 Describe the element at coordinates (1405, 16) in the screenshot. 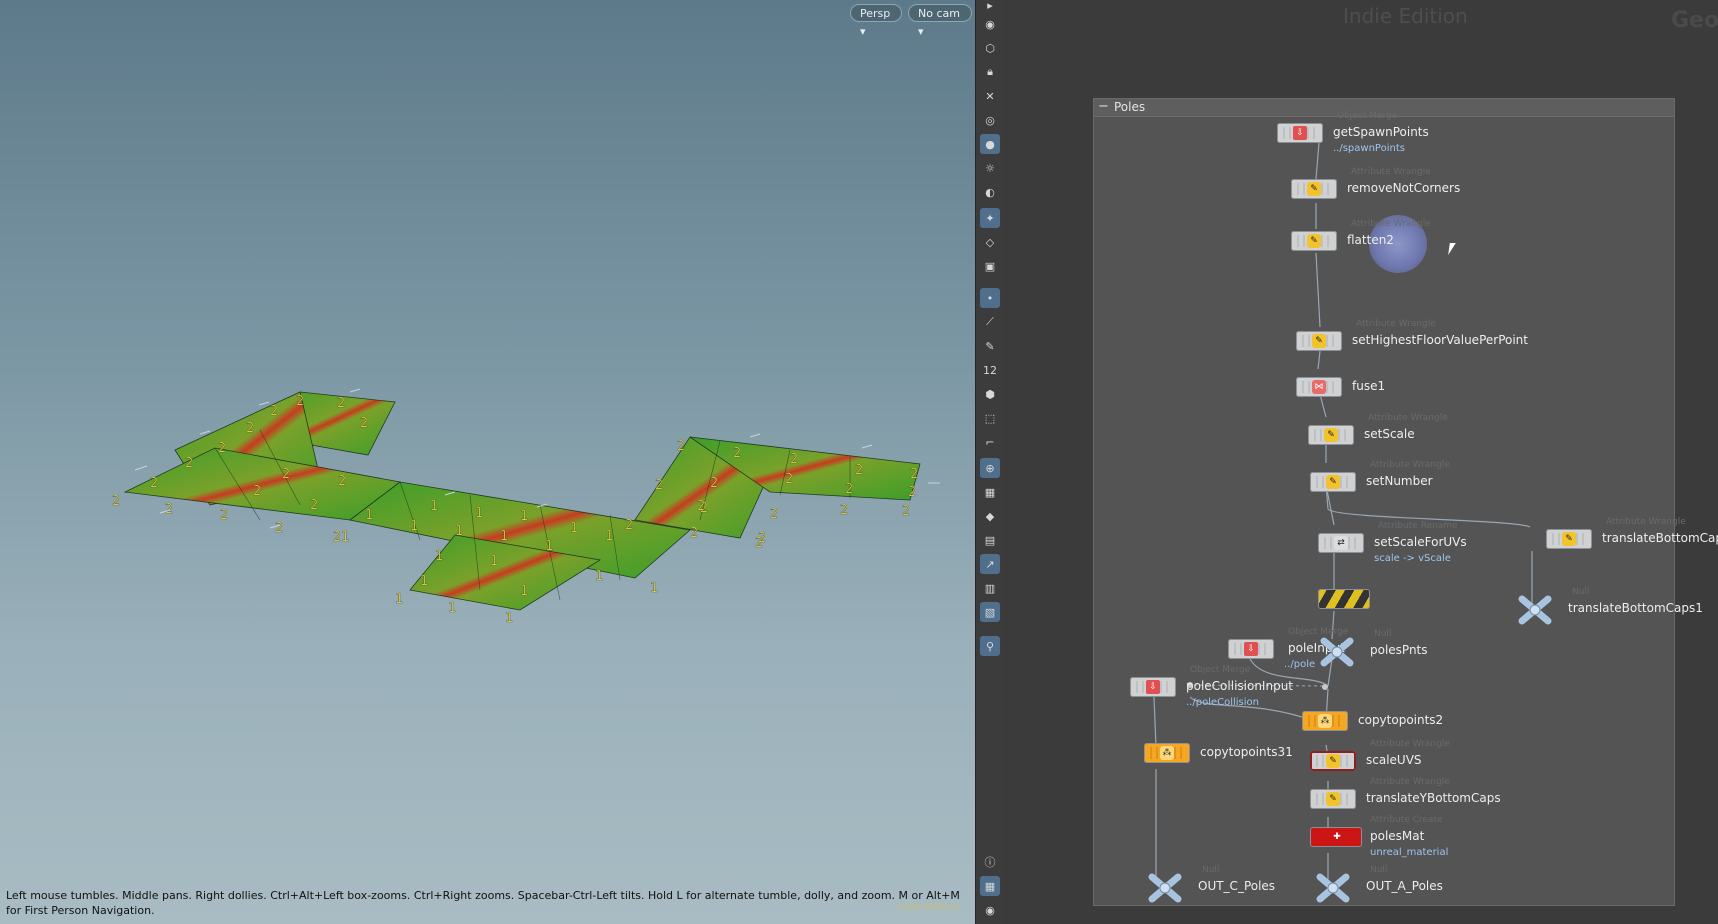

I see `edition-watermark: Indie Edition` at that location.